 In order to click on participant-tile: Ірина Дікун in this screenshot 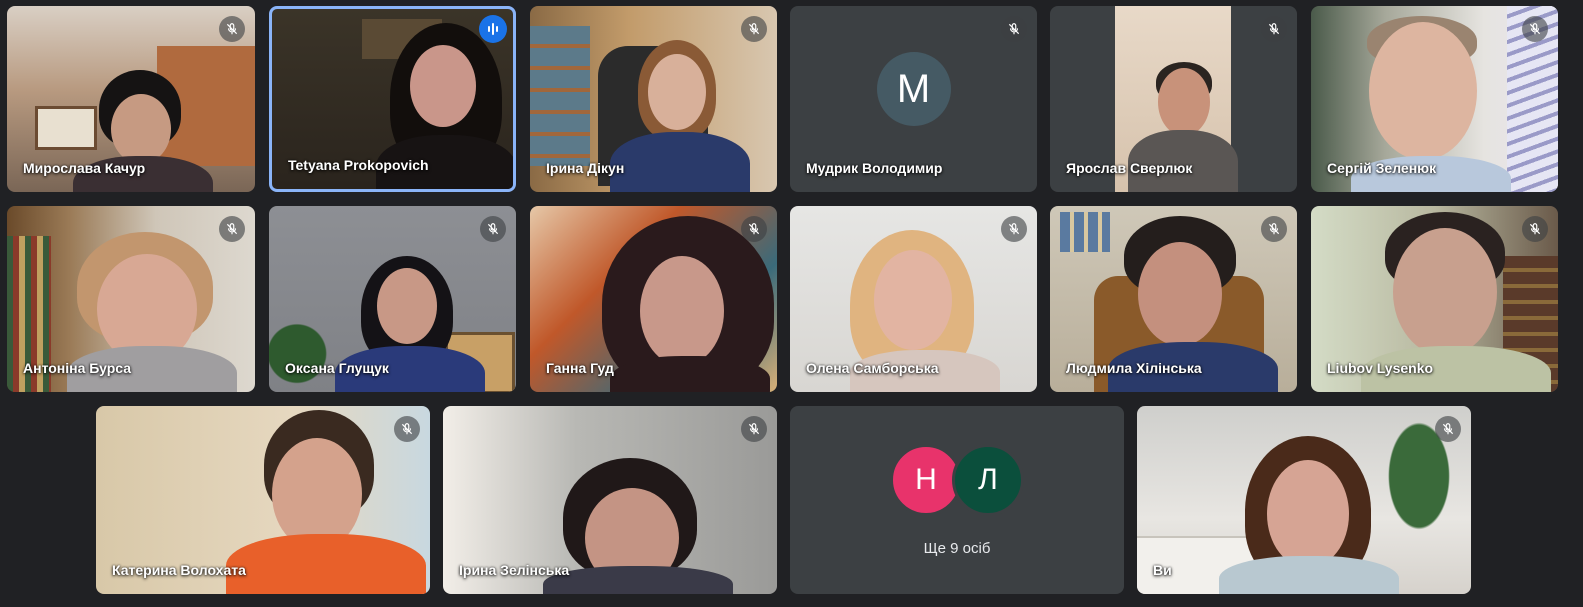, I will do `click(653, 99)`.